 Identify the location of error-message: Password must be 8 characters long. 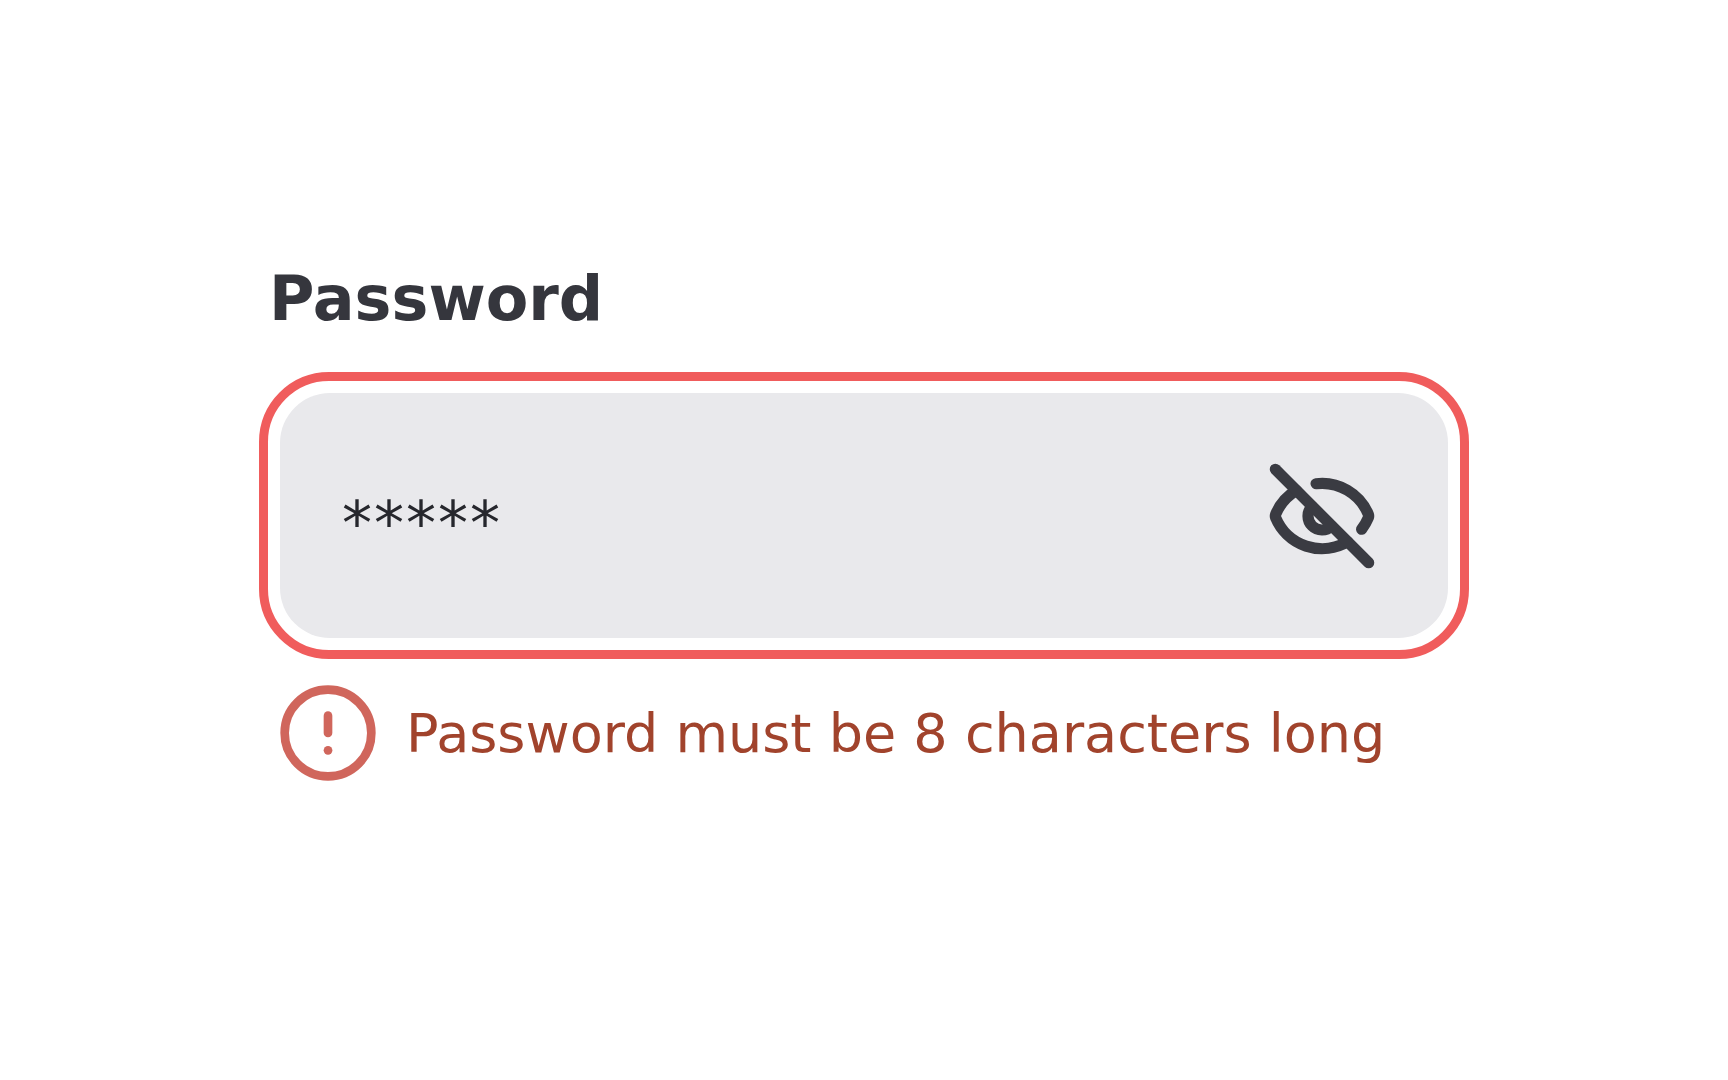
(896, 733).